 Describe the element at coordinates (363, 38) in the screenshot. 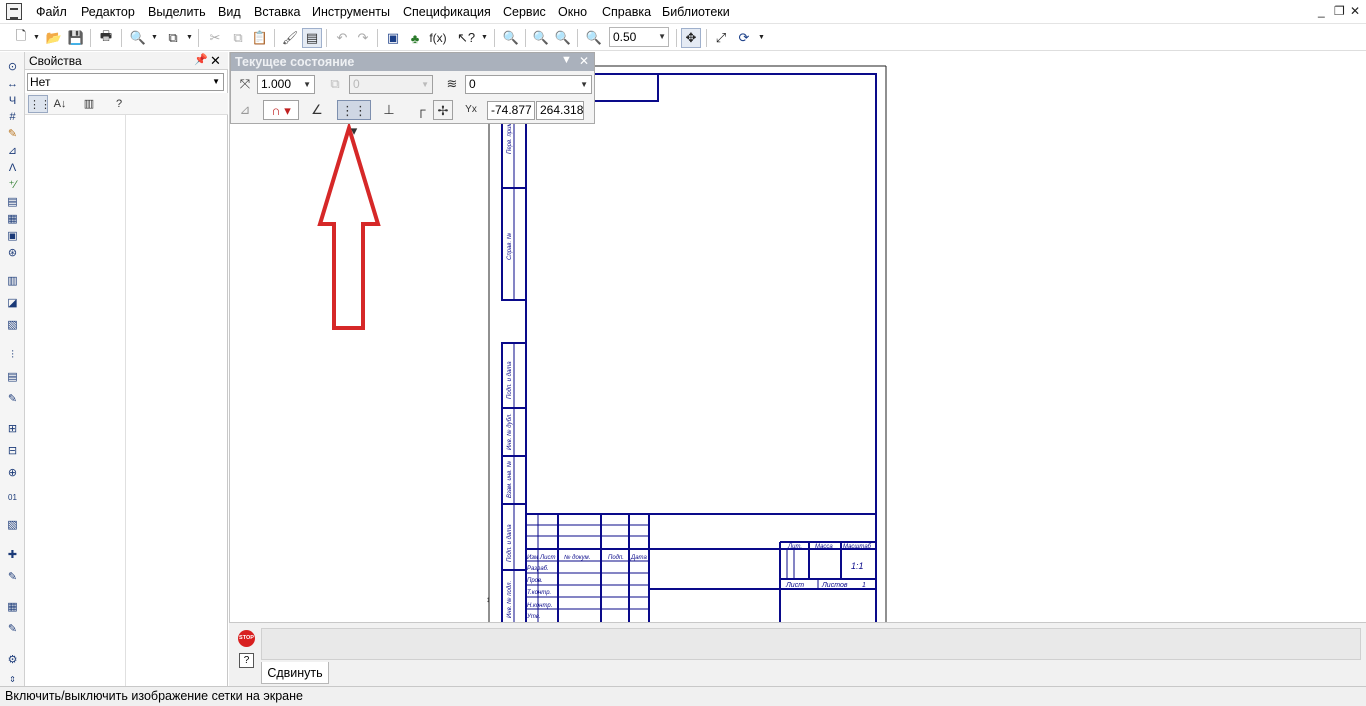

I see `redo-icon: ↷` at that location.